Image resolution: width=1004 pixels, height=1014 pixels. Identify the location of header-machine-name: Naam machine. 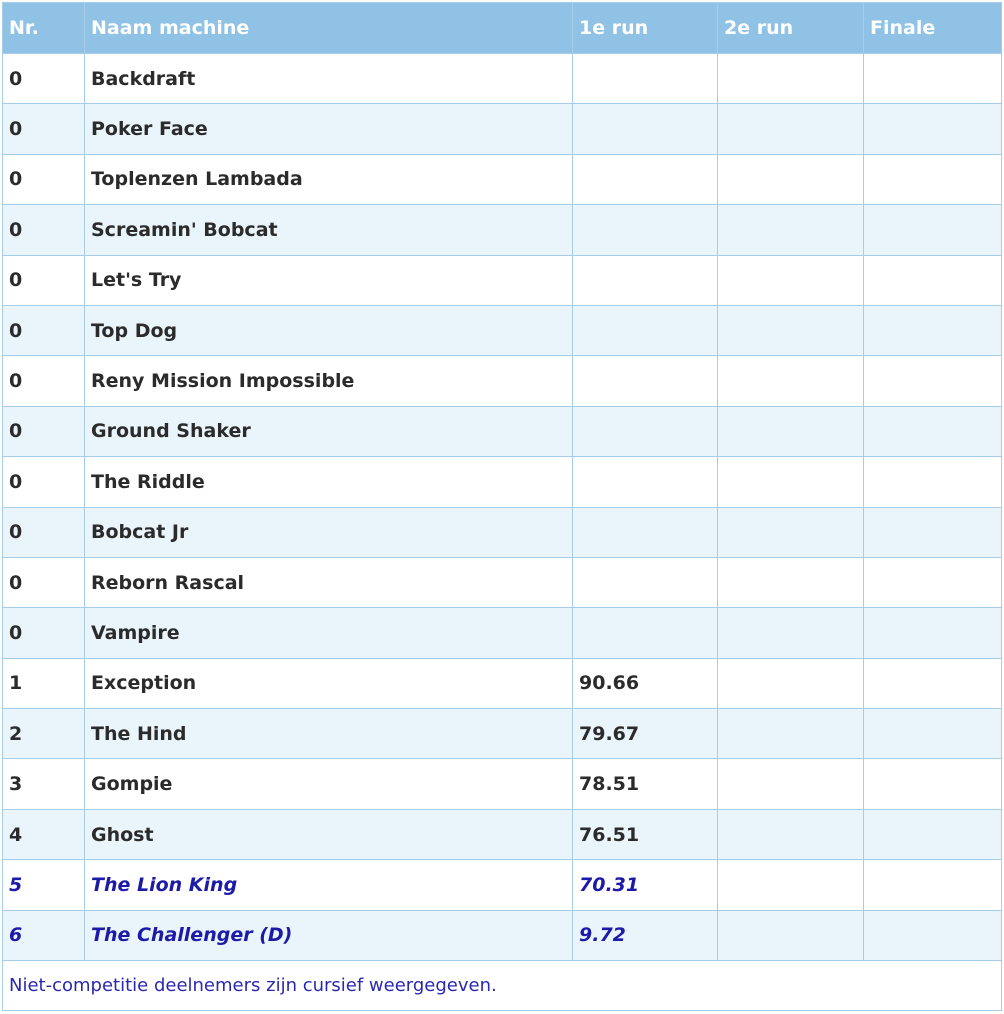
(328, 28).